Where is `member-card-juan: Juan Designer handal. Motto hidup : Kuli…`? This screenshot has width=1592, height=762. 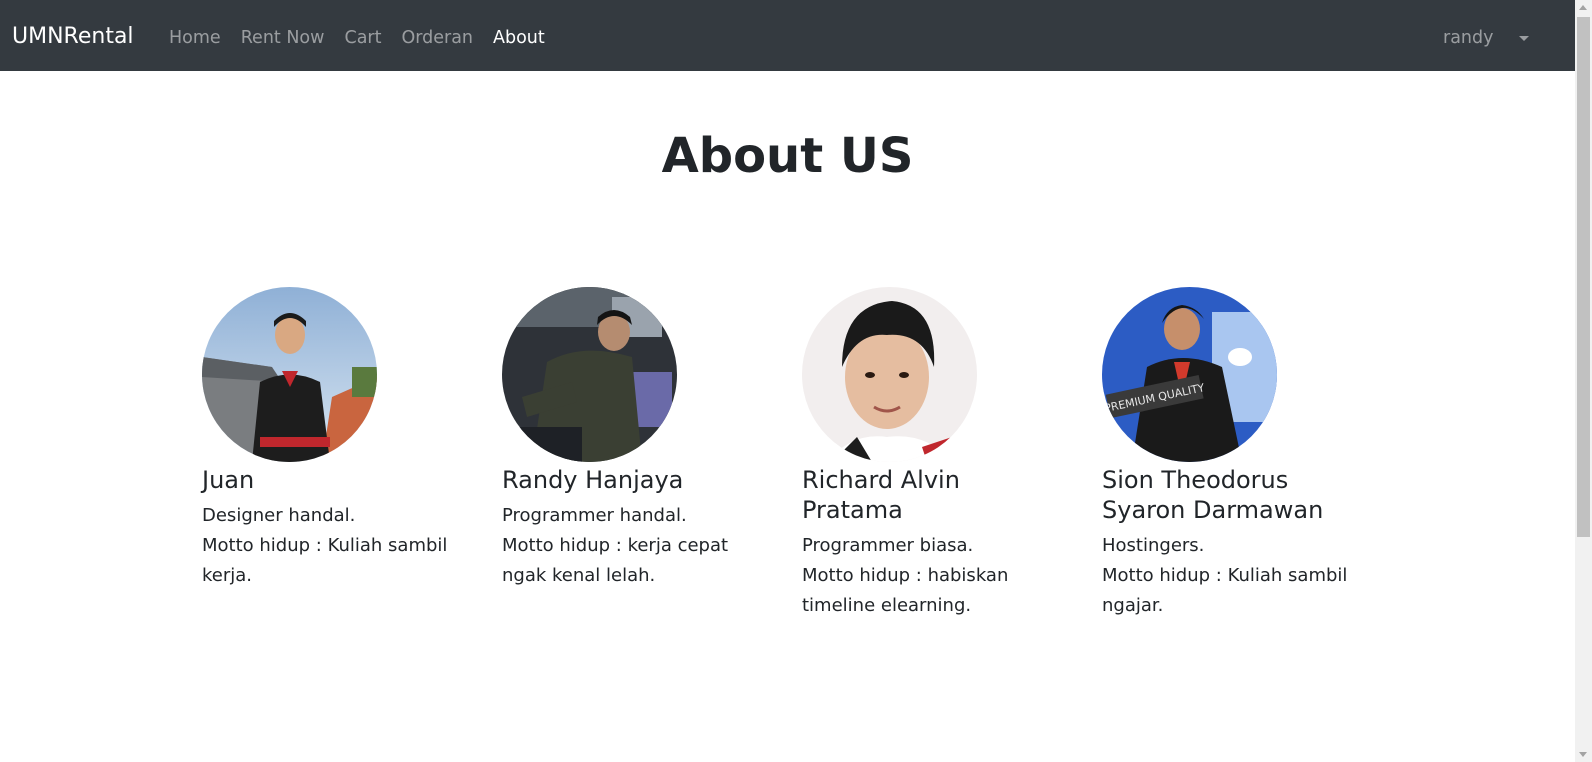
member-card-juan: Juan Designer handal. Motto hidup : Kuli… is located at coordinates (334, 439).